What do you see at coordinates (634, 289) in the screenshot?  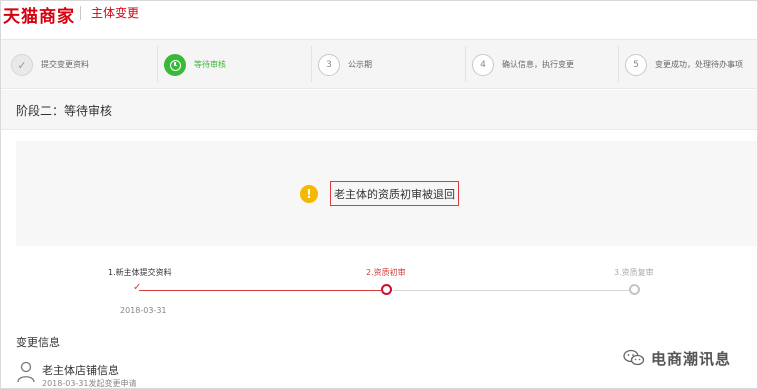 I see `timeline-node-future` at bounding box center [634, 289].